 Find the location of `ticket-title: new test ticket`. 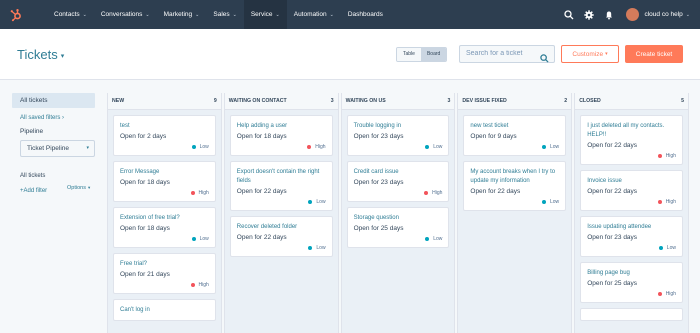

ticket-title: new test ticket is located at coordinates (514, 126).